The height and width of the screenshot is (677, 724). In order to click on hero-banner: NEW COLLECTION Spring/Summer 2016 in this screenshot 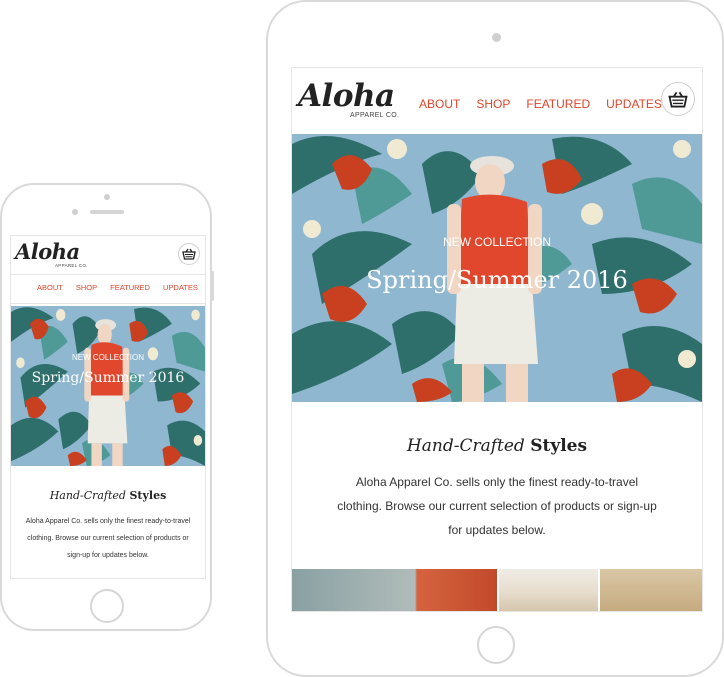, I will do `click(108, 386)`.